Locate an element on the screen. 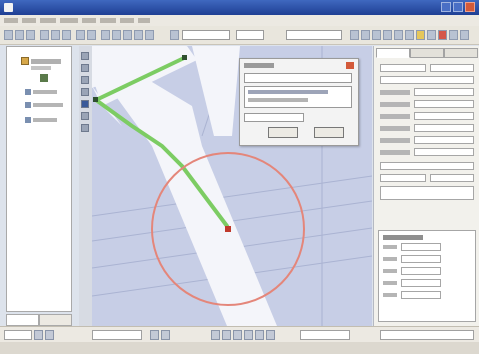 This screenshot has width=479, height=354. prev-page-icon is located at coordinates (38, 335).